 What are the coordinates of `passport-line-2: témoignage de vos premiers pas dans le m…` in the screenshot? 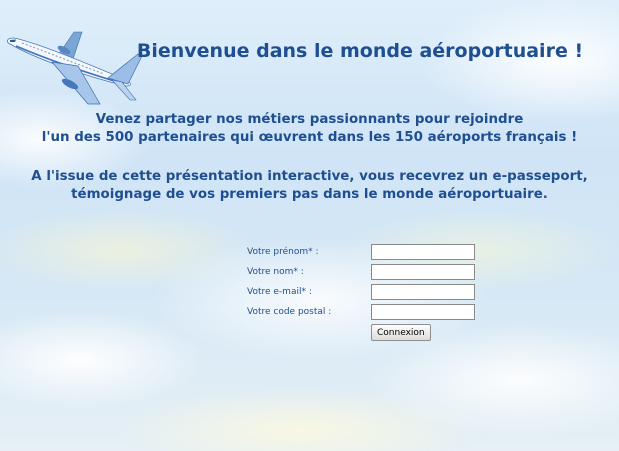 It's located at (309, 194).